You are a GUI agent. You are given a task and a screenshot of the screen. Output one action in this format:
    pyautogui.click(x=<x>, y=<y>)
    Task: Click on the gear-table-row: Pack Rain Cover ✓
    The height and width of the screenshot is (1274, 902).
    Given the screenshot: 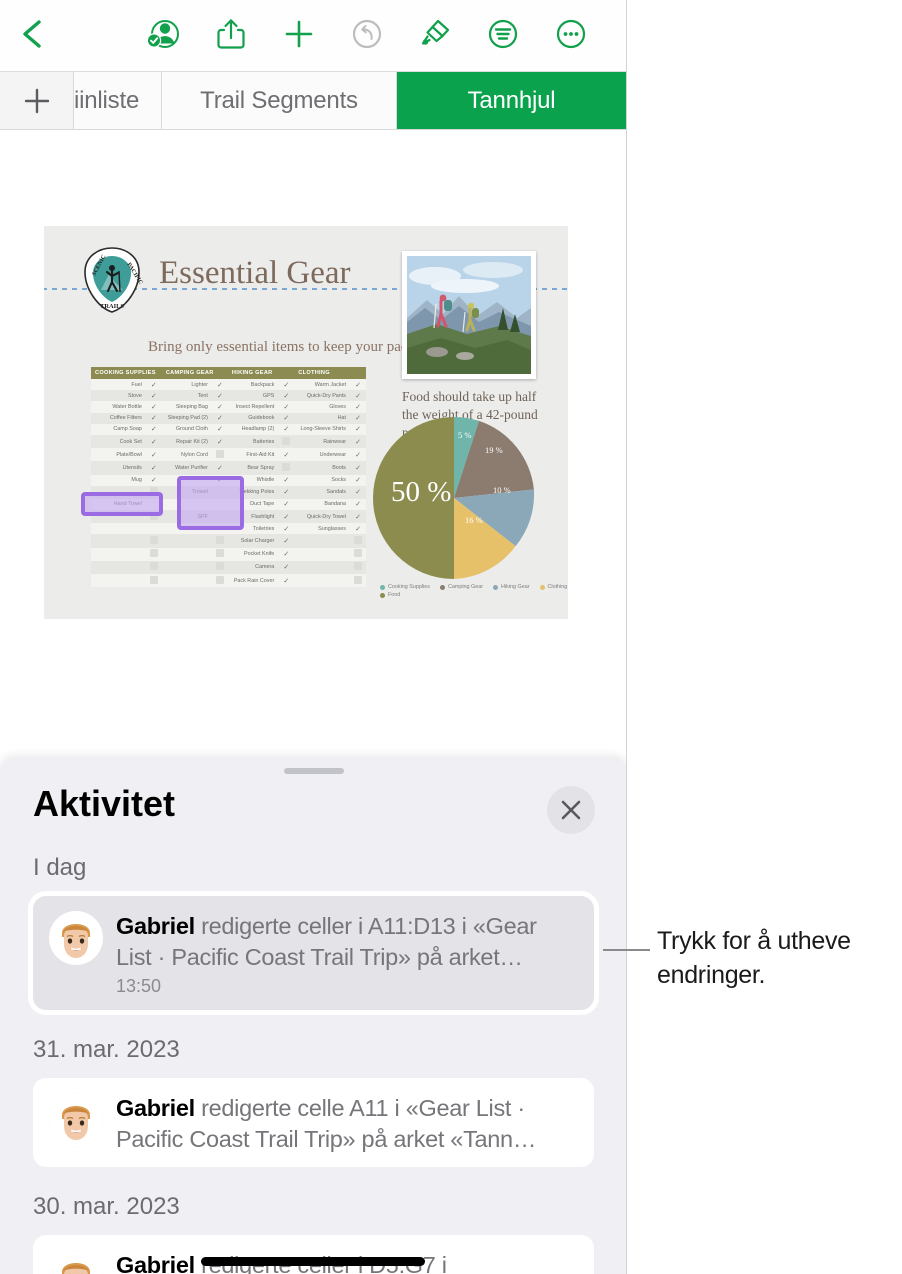 What is the action you would take?
    pyautogui.click(x=228, y=581)
    